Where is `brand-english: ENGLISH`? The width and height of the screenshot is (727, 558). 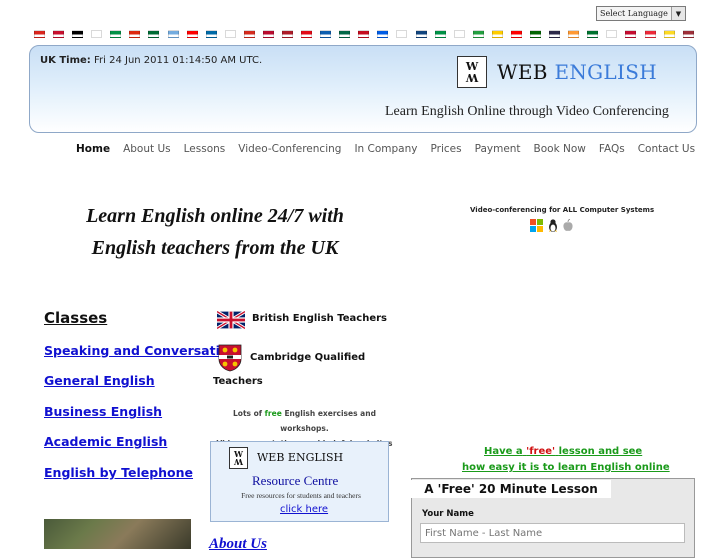
brand-english: ENGLISH is located at coordinates (605, 72).